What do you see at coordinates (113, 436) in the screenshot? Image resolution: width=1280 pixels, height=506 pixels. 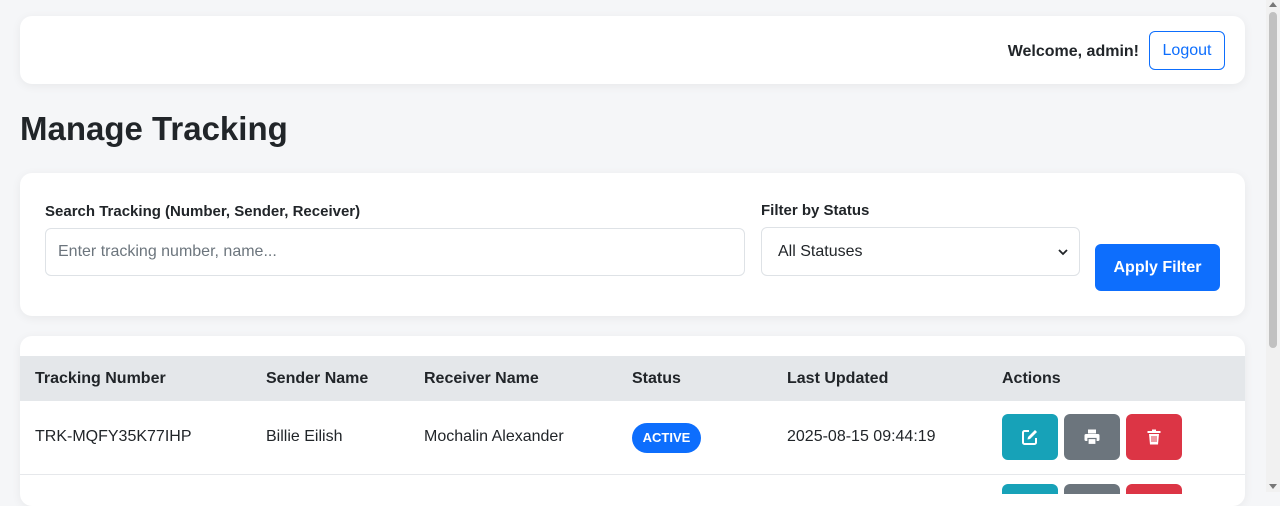 I see `tracking-number-cell: TRK-MQFY35K77IHP` at bounding box center [113, 436].